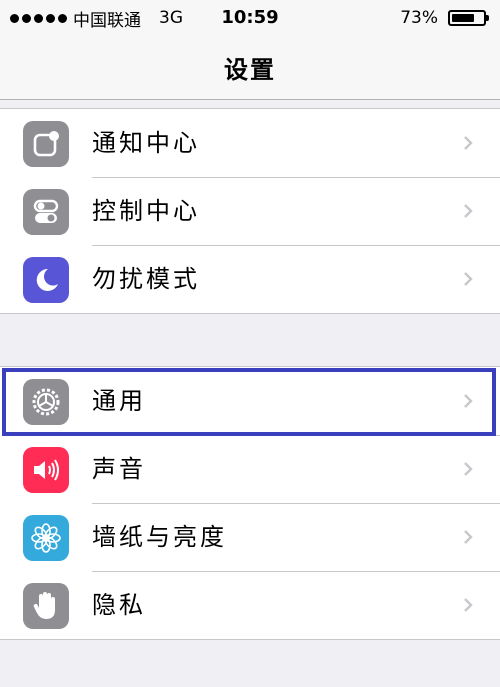 The height and width of the screenshot is (687, 500). I want to click on status-bar: 中国联通 3G 10:59 73%, so click(250, 18).